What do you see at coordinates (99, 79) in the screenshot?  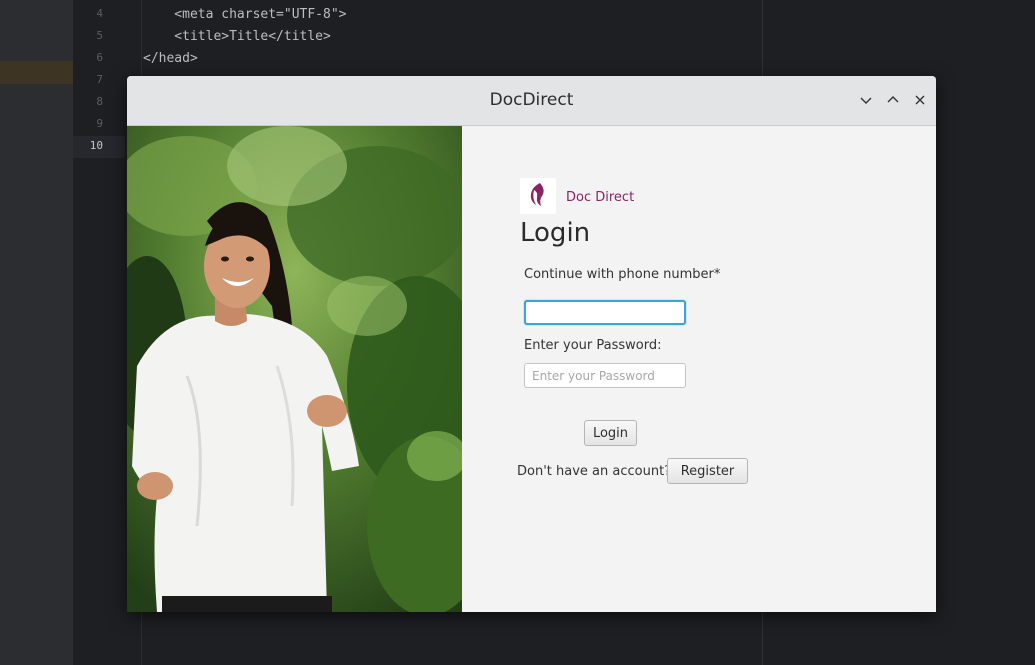 I see `line-number: 7` at bounding box center [99, 79].